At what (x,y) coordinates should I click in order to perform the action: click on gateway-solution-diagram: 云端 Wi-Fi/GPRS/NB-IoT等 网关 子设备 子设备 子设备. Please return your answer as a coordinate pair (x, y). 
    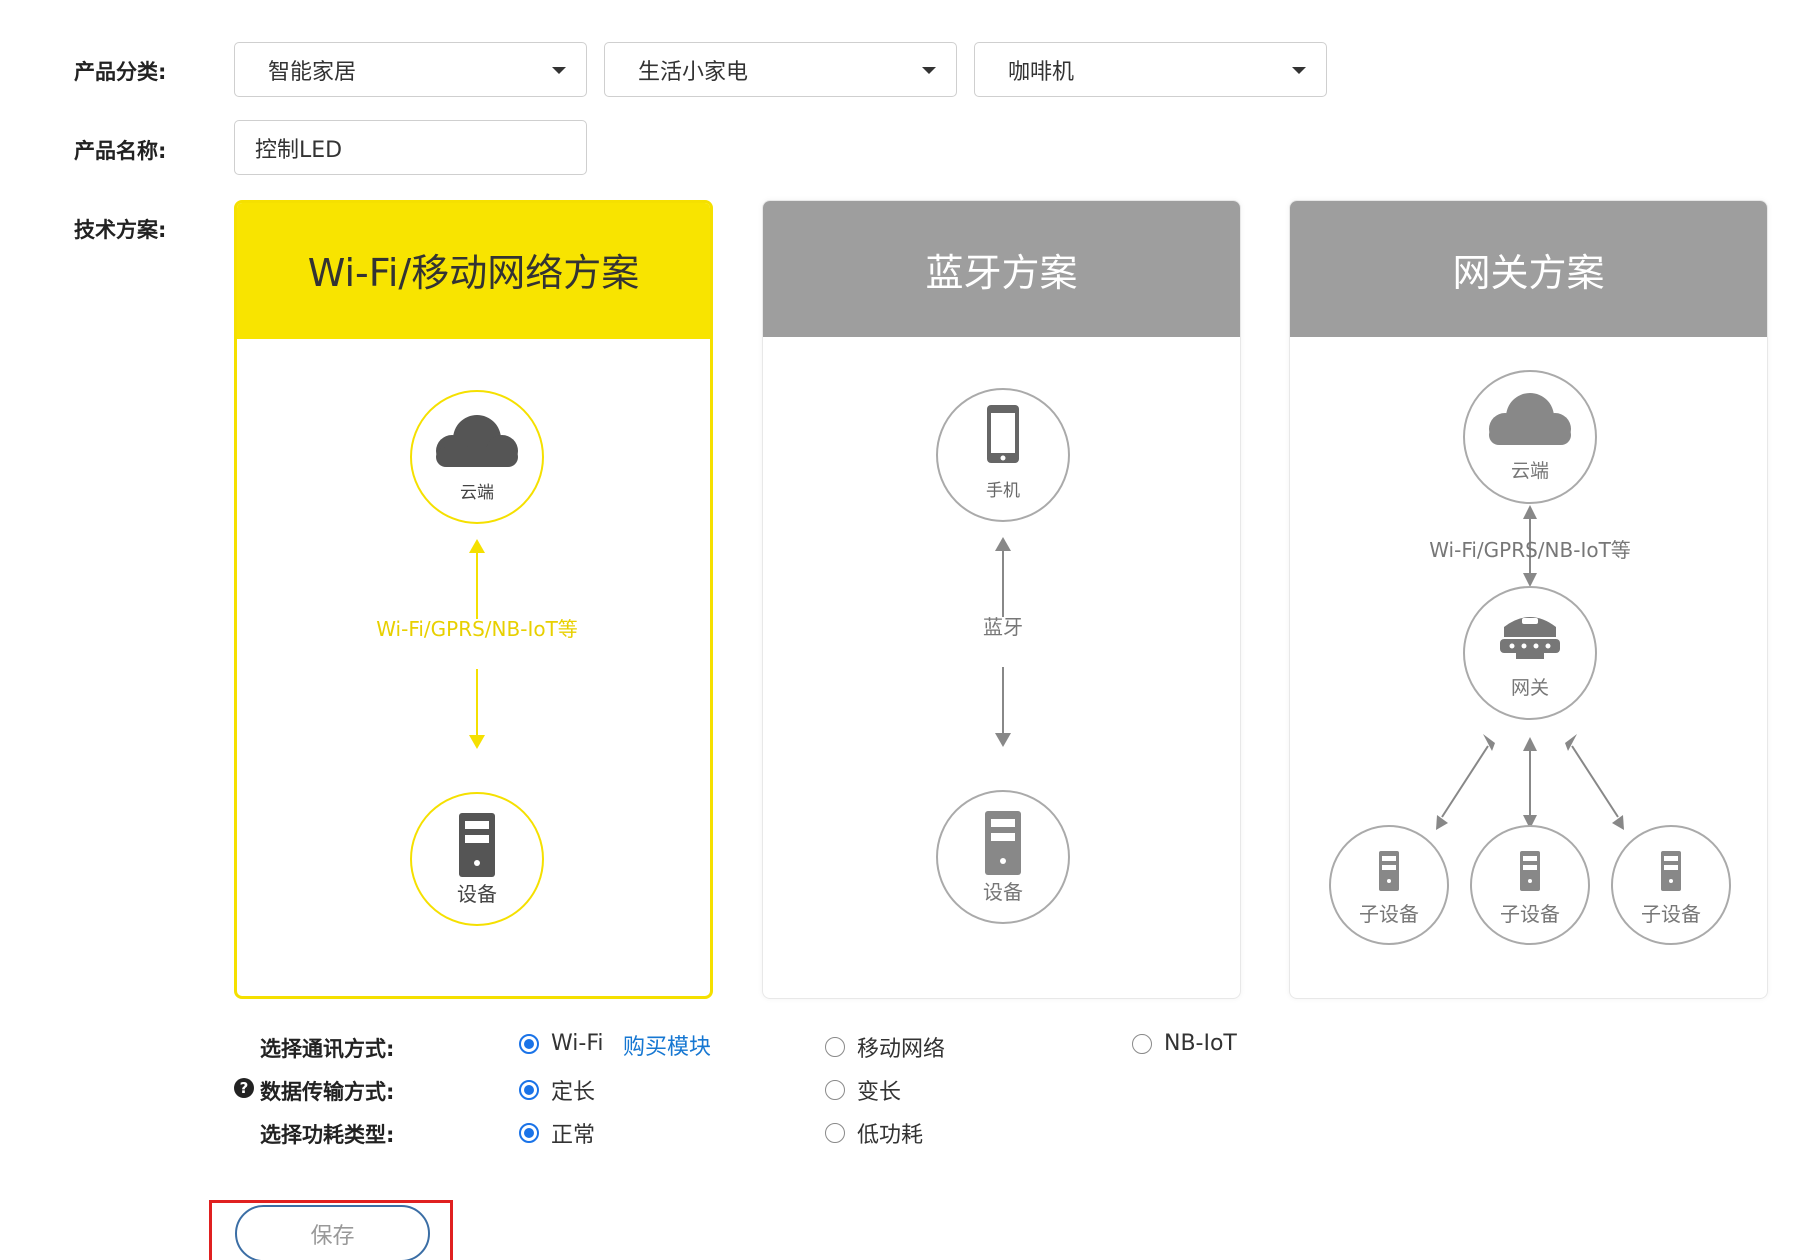
    Looking at the image, I should click on (1528, 667).